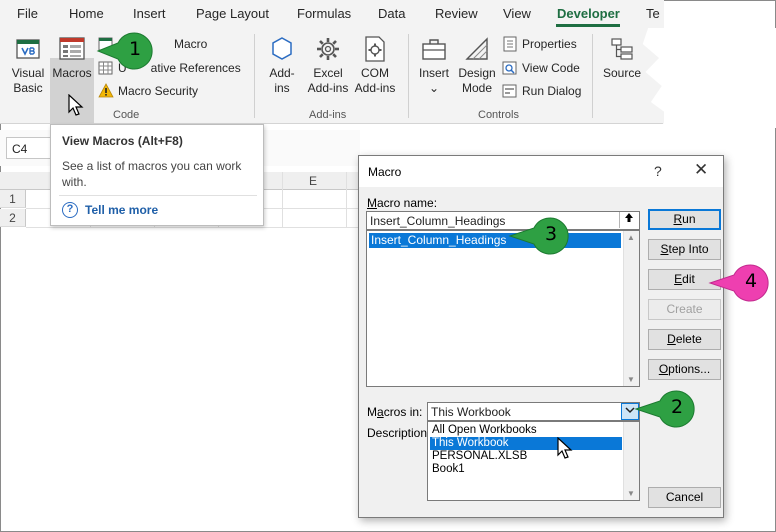 The width and height of the screenshot is (776, 532). I want to click on scroll-up-arrow-icon: ▲, so click(631, 237).